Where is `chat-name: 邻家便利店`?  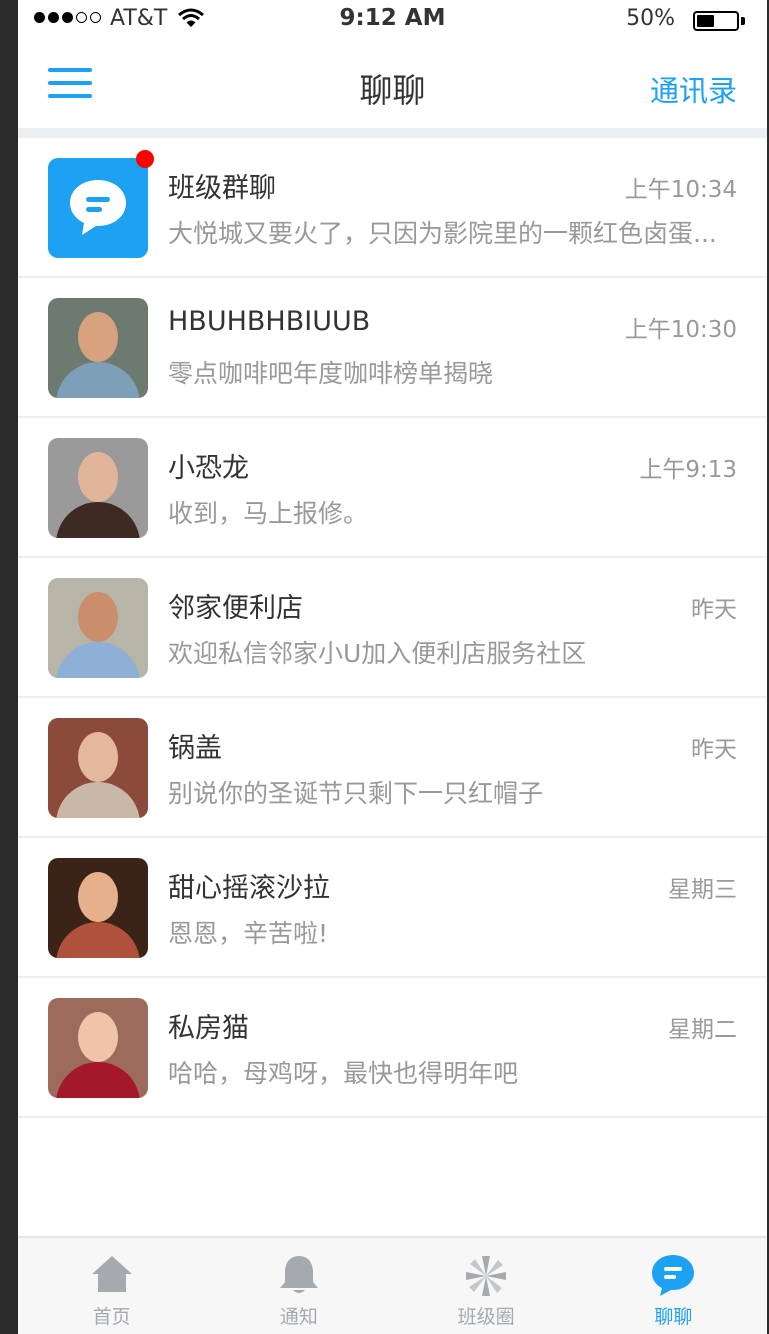
chat-name: 邻家便利店 is located at coordinates (235, 608).